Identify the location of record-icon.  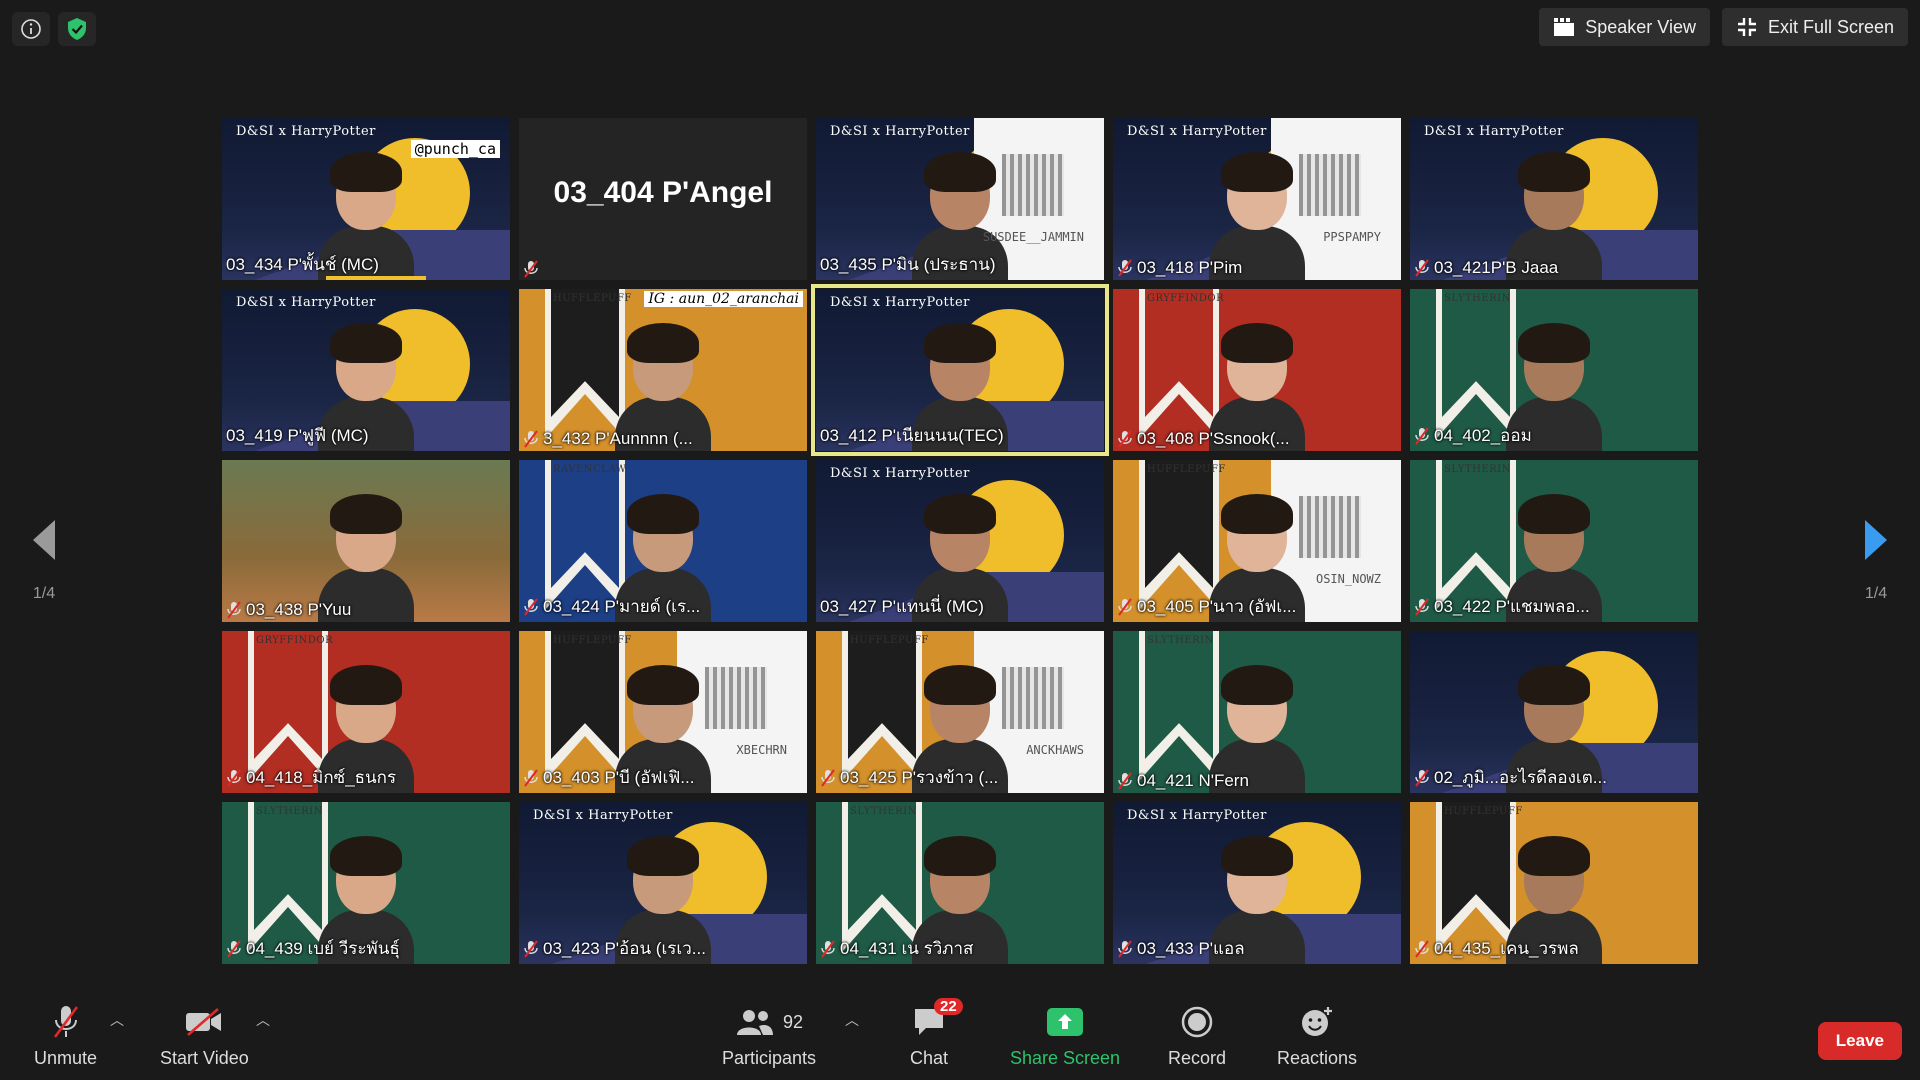
(1197, 1022).